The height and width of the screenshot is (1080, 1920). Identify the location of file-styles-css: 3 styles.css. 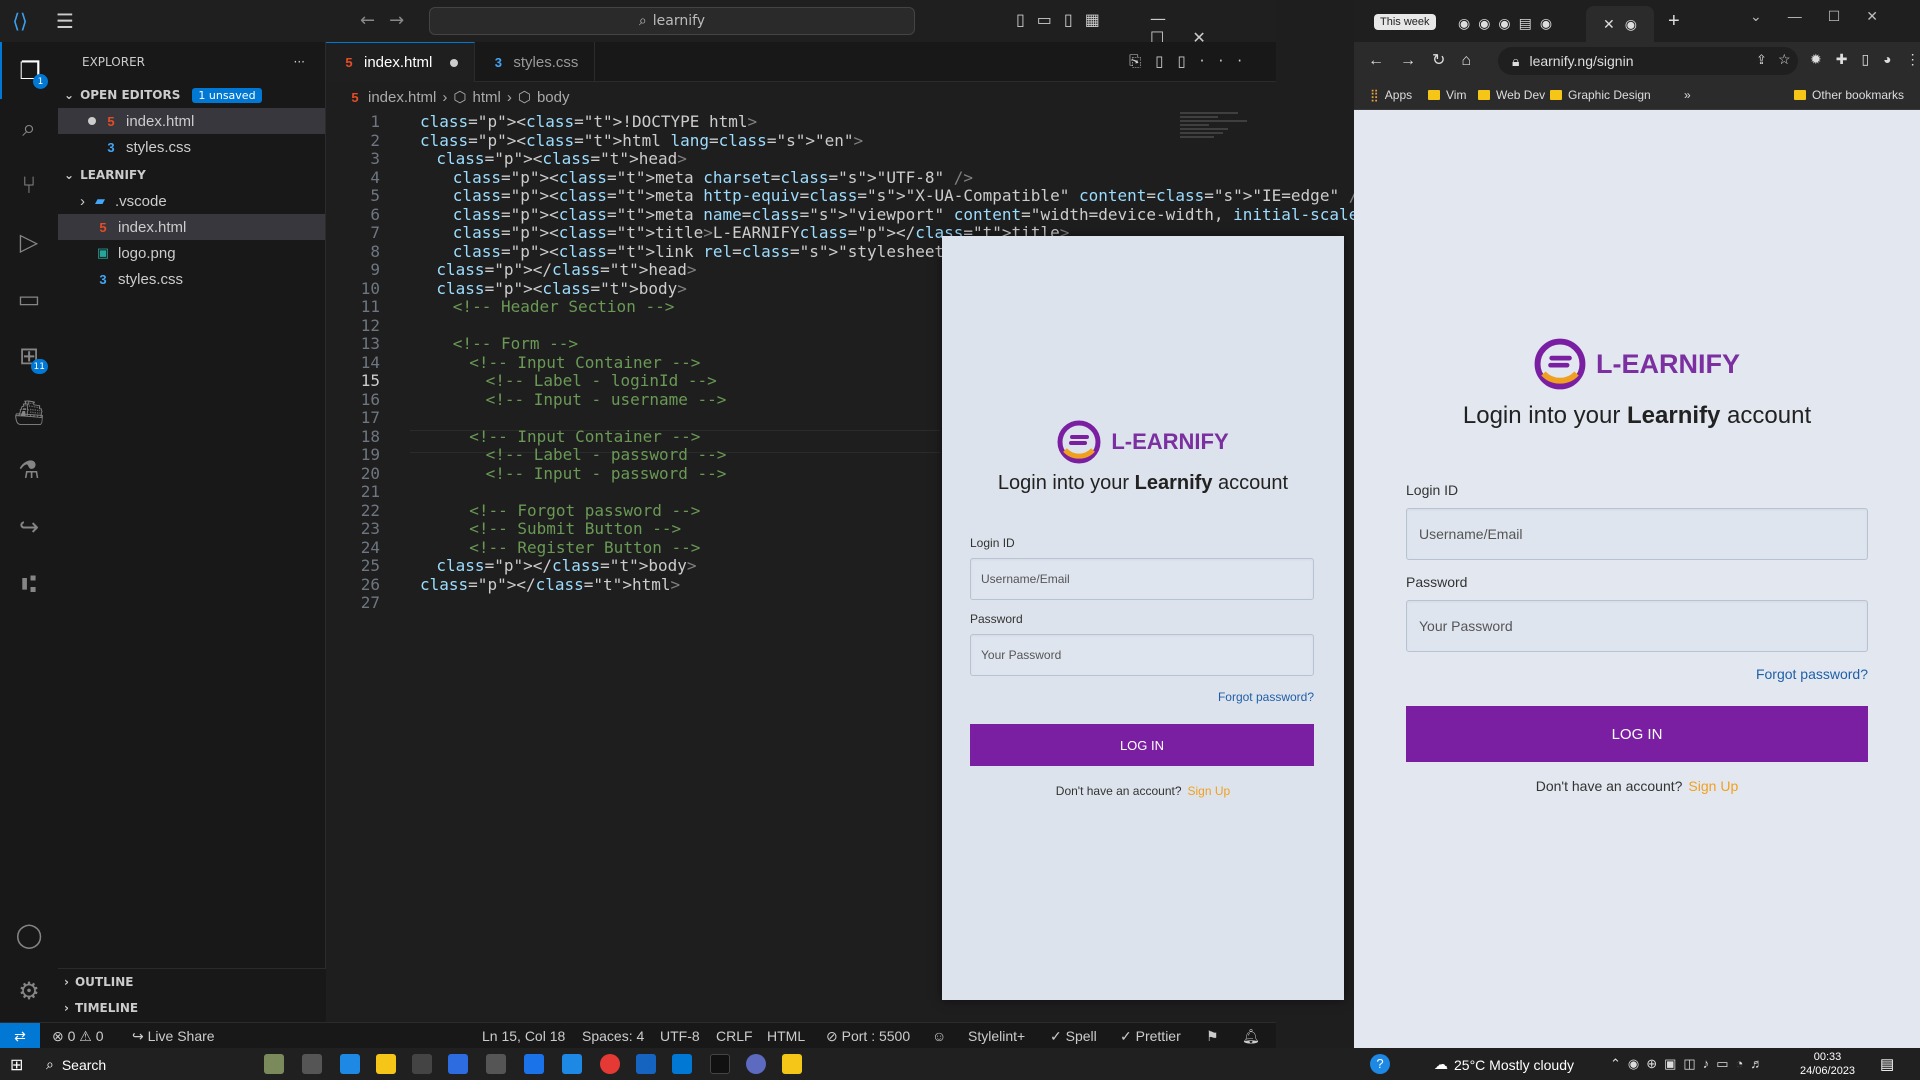
(191, 279).